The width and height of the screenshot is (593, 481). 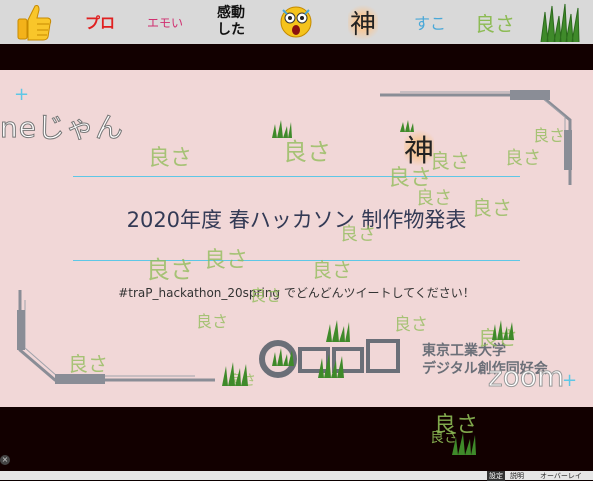 I want to click on title-rule-top, so click(x=296, y=176).